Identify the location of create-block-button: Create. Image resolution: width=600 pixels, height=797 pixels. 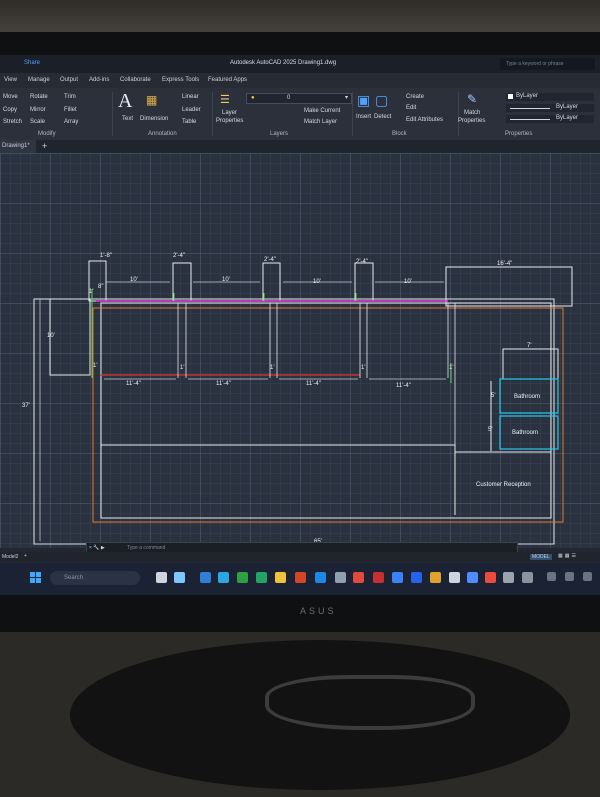
(415, 97).